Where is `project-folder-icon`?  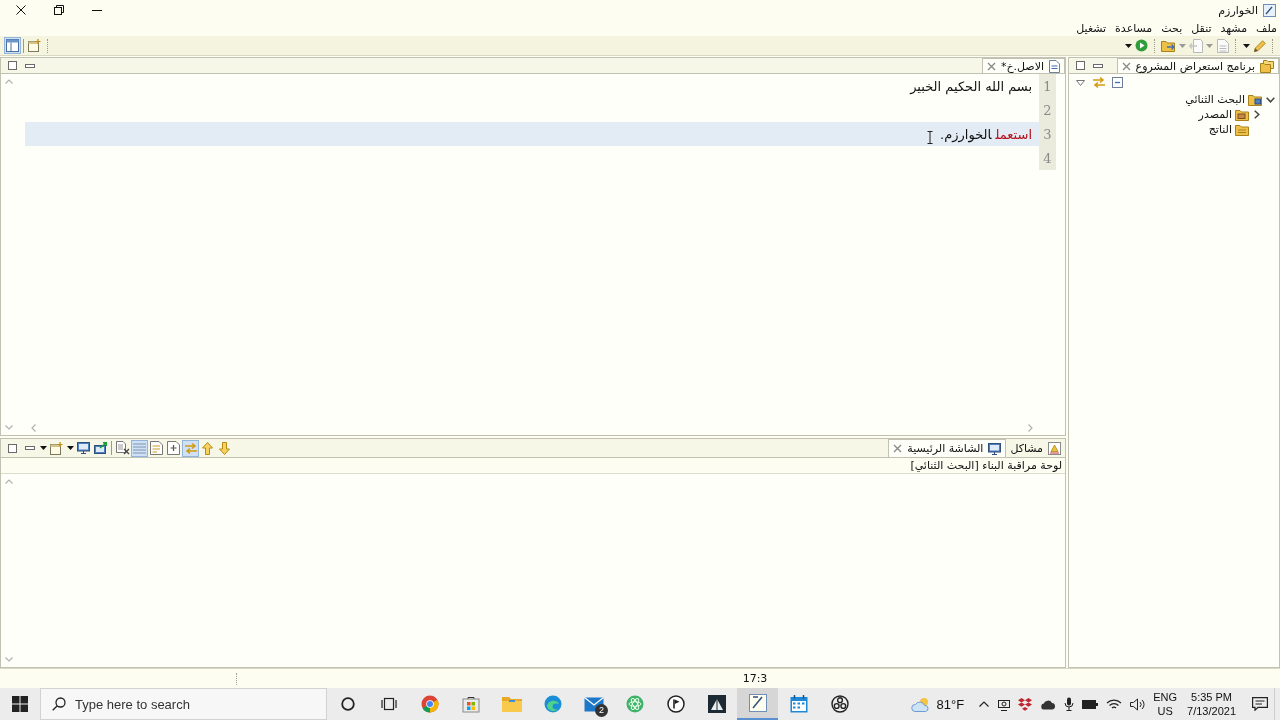 project-folder-icon is located at coordinates (1255, 99).